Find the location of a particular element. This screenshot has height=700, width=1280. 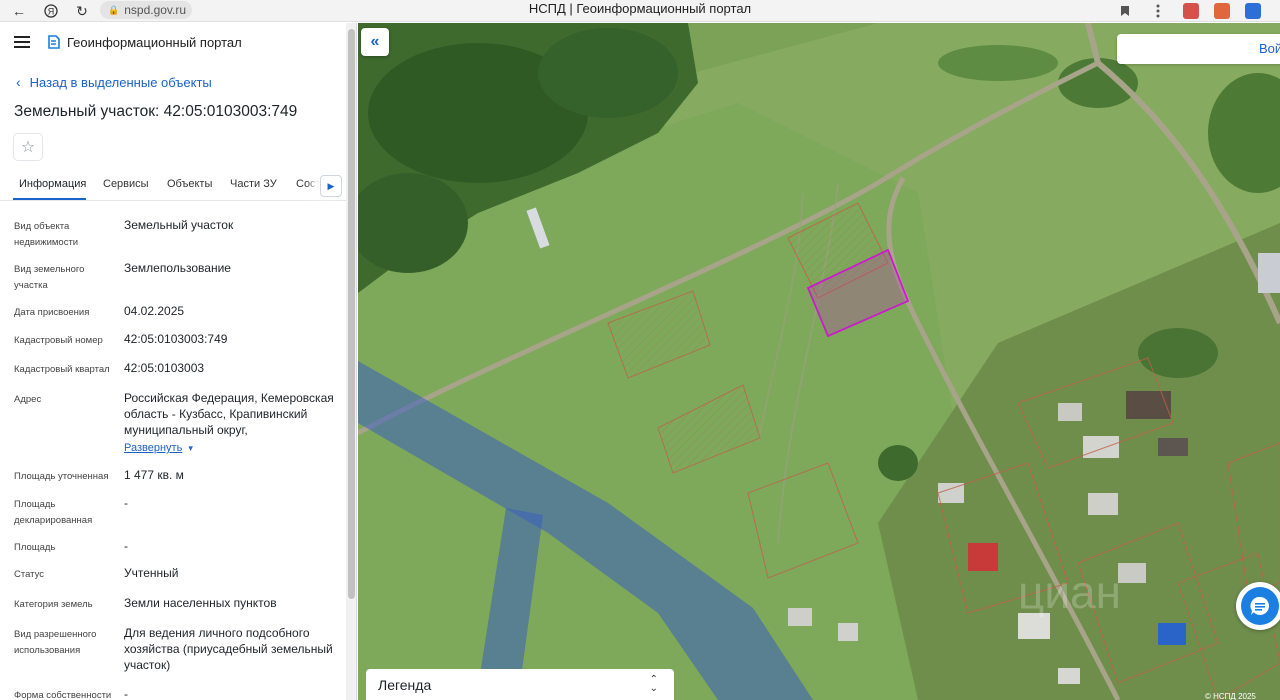

portal-name: Геоинформационный портал is located at coordinates (154, 42).